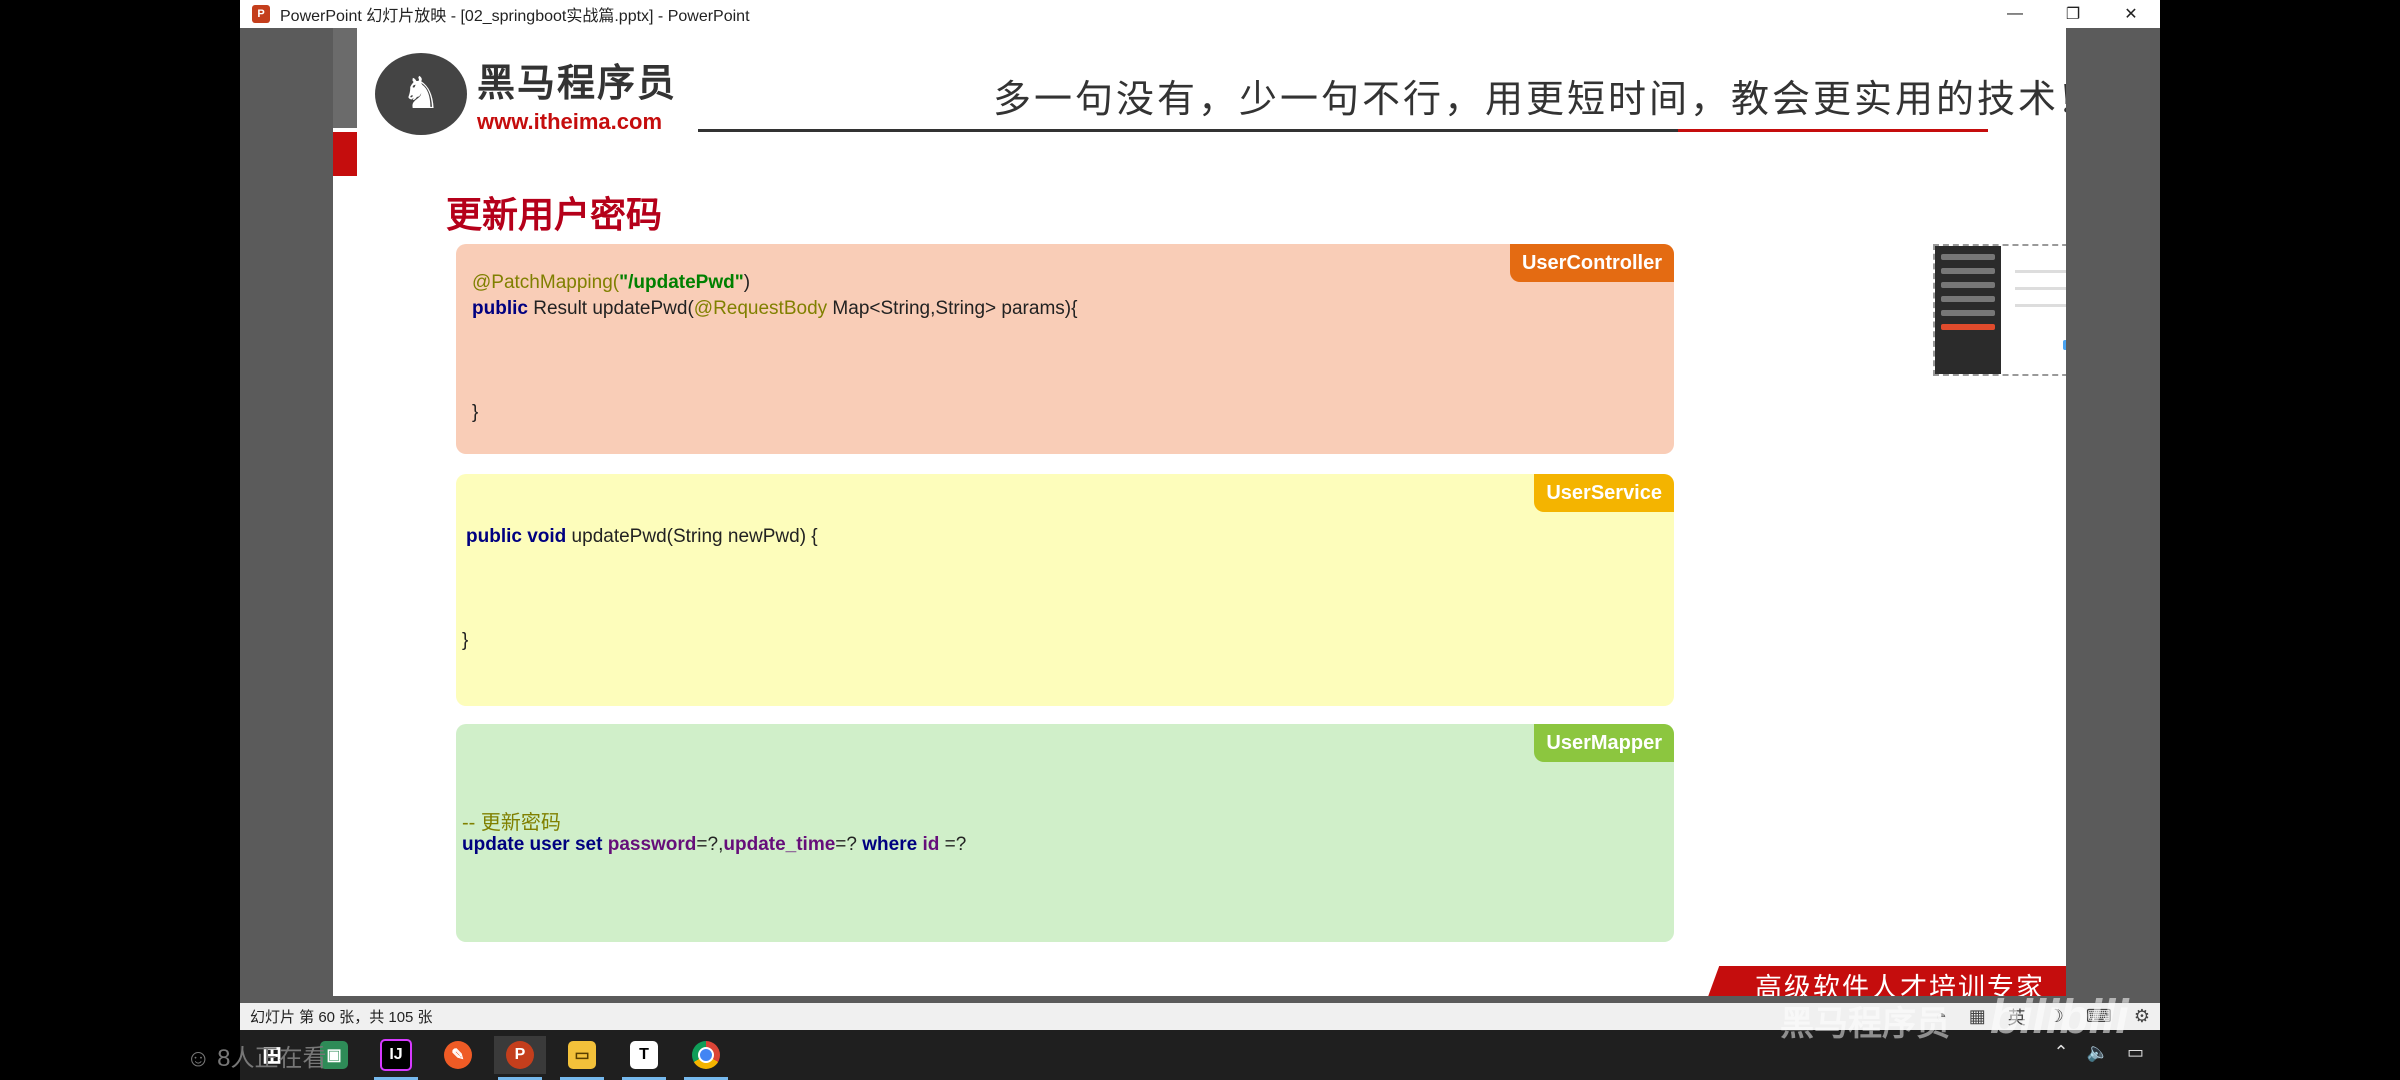 The height and width of the screenshot is (1080, 2400). Describe the element at coordinates (642, 536) in the screenshot. I see `service-method-line: public void updatePwd(String newPwd) {` at that location.